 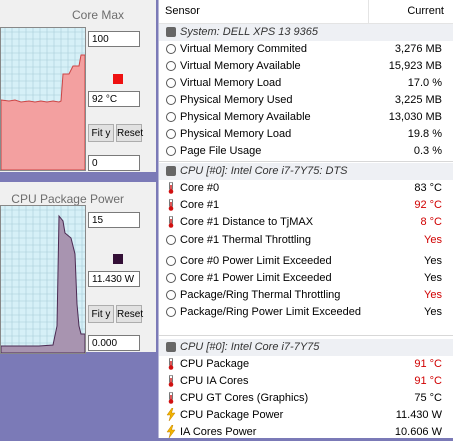 I want to click on sensor-row: Core #1 Power Limit Exceeded Yes, so click(x=306, y=278).